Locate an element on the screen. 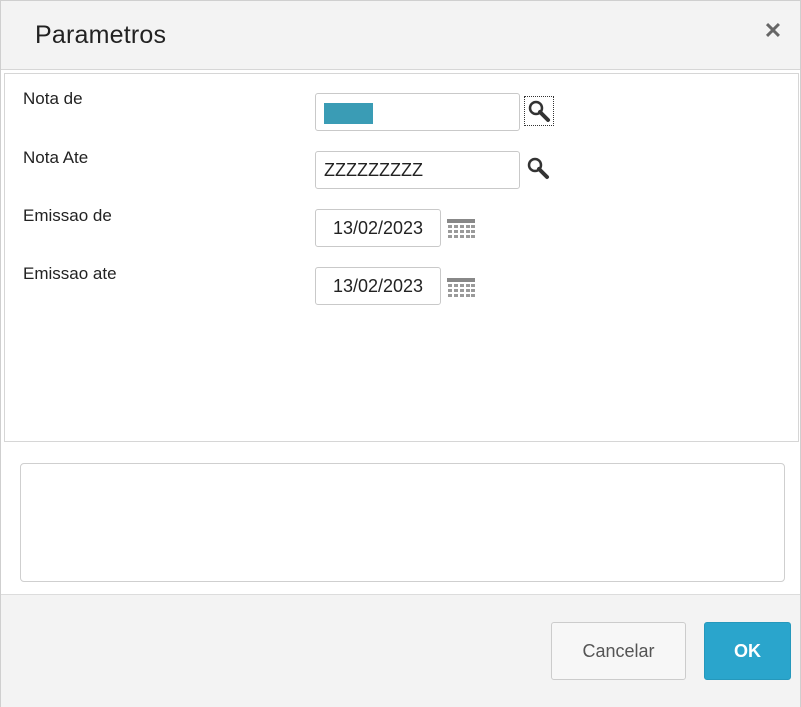 This screenshot has height=707, width=801. dialog-header: Parametros ✕ is located at coordinates (400, 35).